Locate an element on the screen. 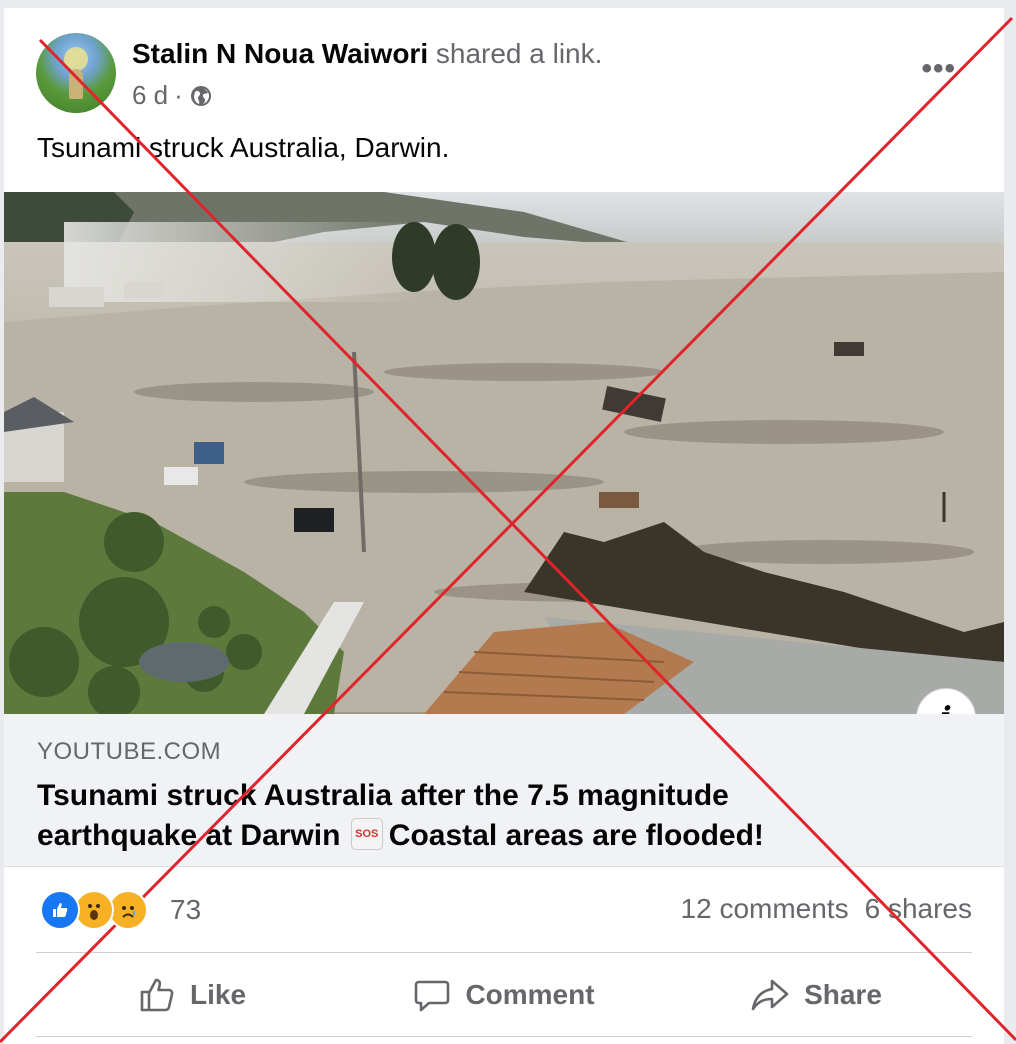 This screenshot has width=1016, height=1044. sos-emoji-icon: SOS is located at coordinates (366, 834).